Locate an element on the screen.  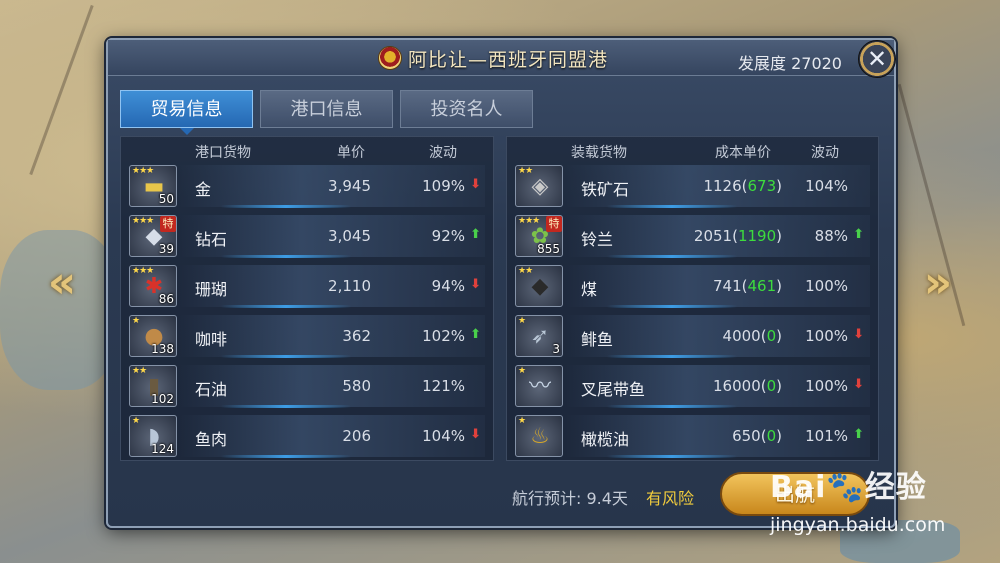
cost-price-main: 1126 is located at coordinates (722, 186).